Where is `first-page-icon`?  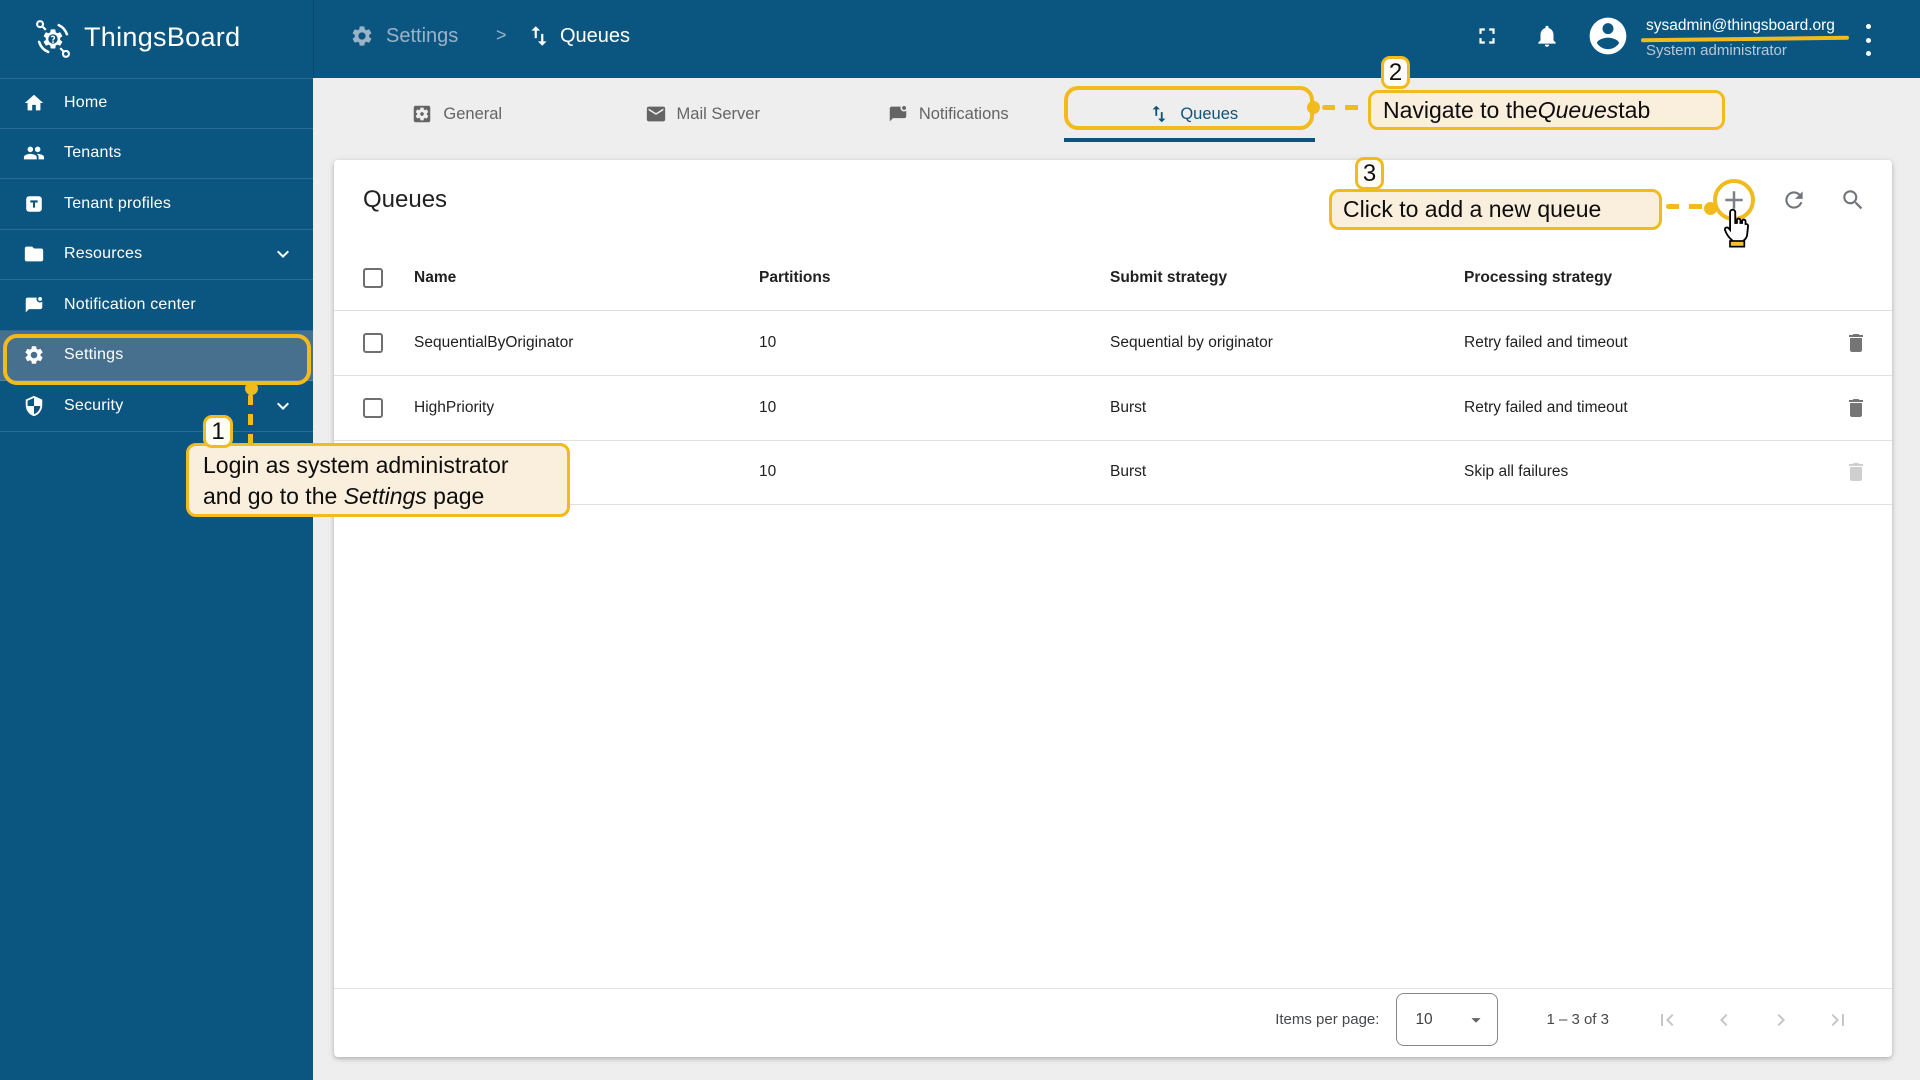 first-page-icon is located at coordinates (1667, 1020).